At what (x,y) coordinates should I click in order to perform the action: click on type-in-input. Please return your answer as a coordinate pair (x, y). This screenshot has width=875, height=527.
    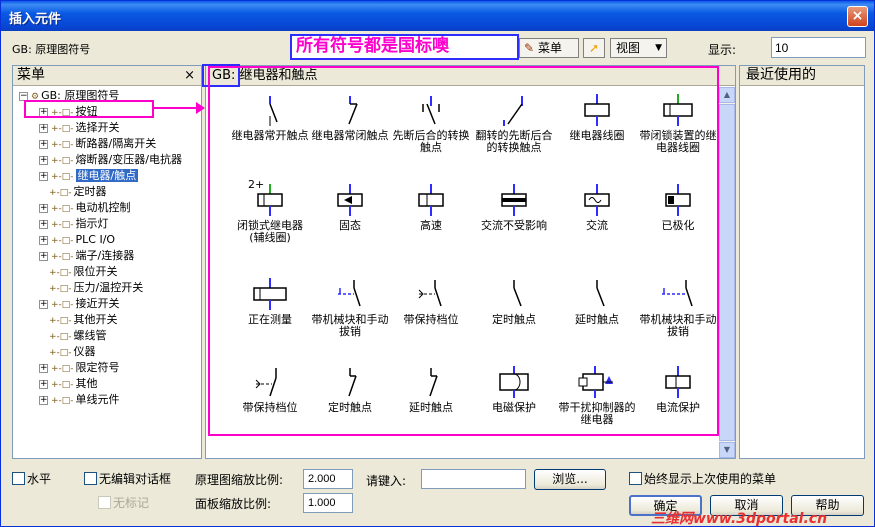
    Looking at the image, I should click on (473, 479).